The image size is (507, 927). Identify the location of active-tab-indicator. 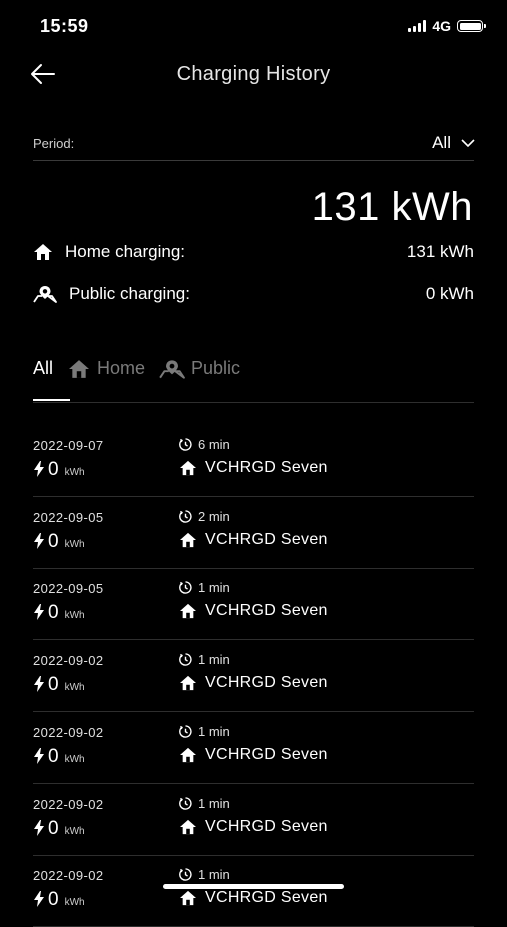
(51, 400).